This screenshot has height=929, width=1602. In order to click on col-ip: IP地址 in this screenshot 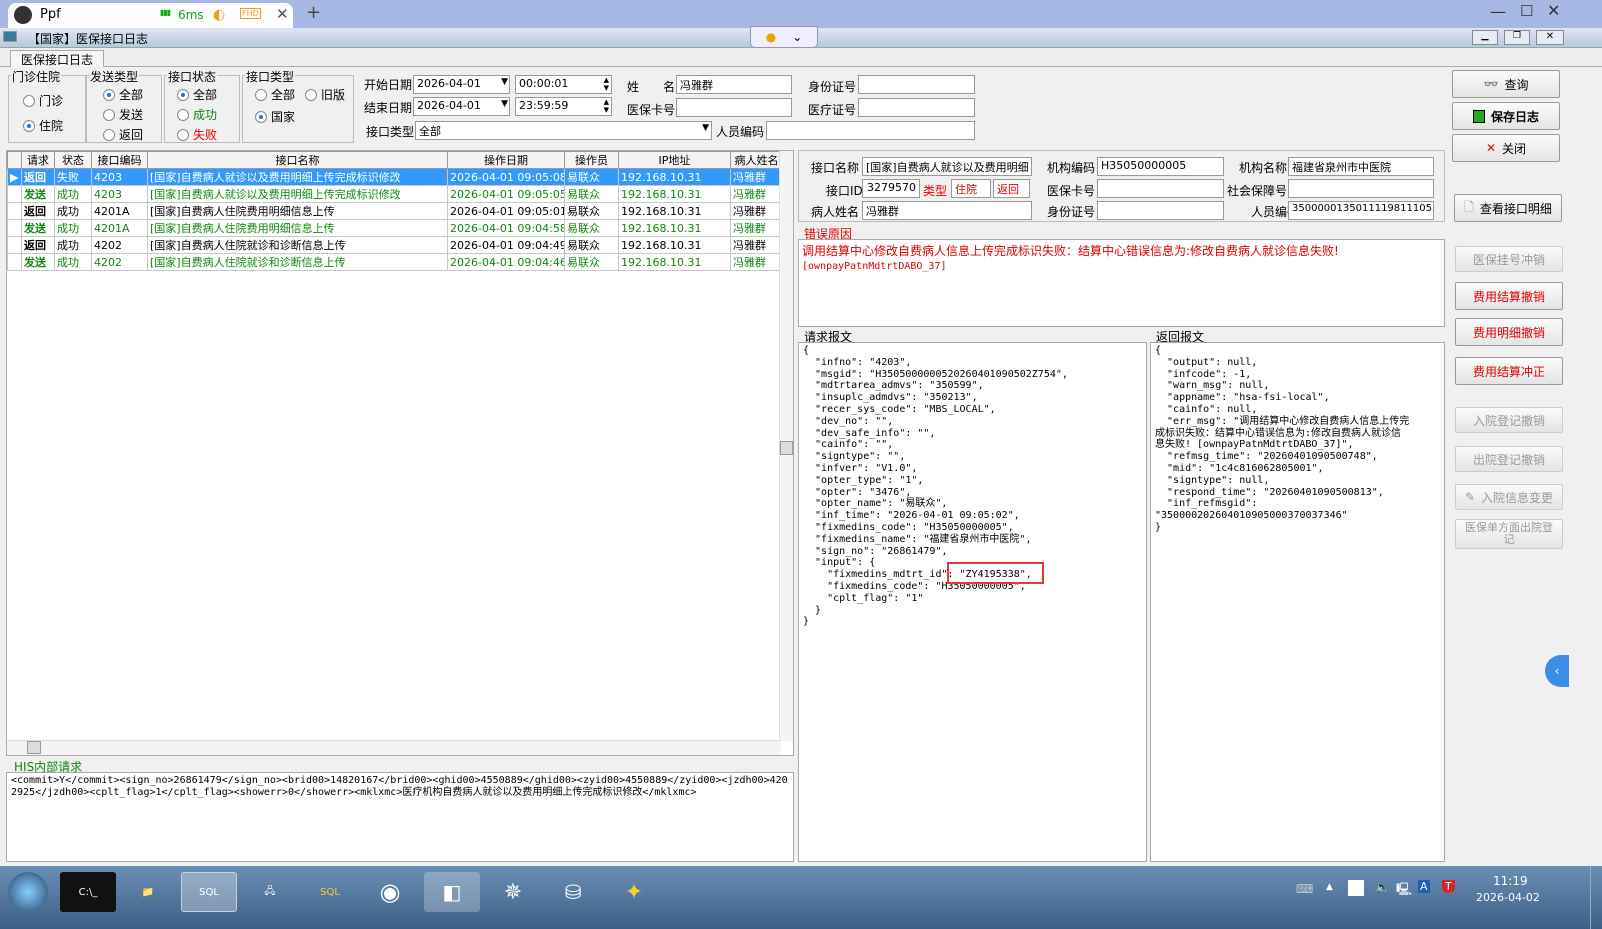, I will do `click(674, 160)`.